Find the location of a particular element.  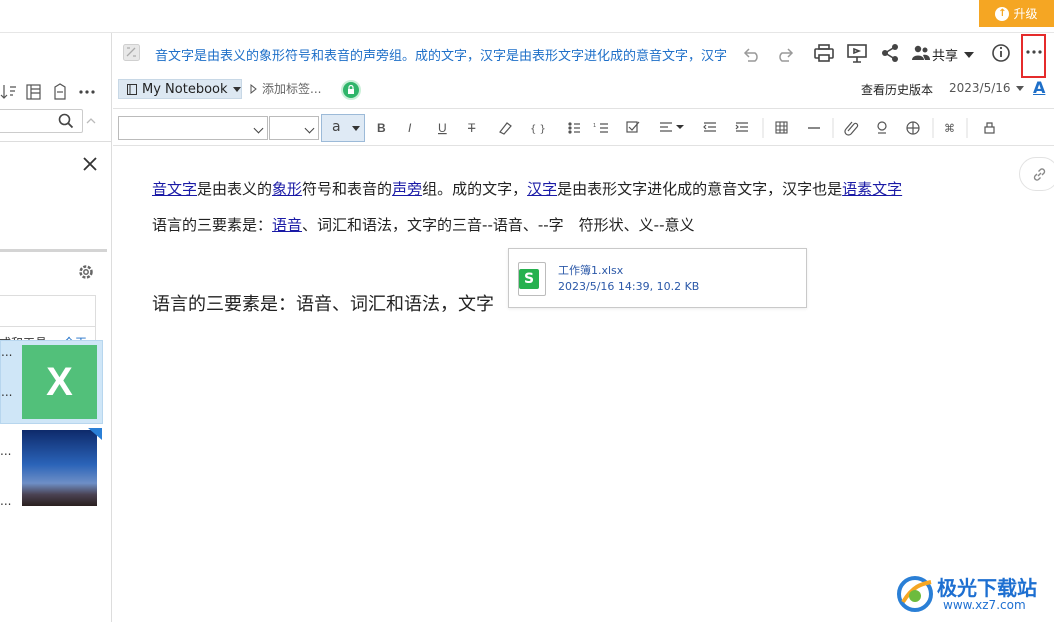

upgrade-button: ↑ 升级 is located at coordinates (1016, 13).